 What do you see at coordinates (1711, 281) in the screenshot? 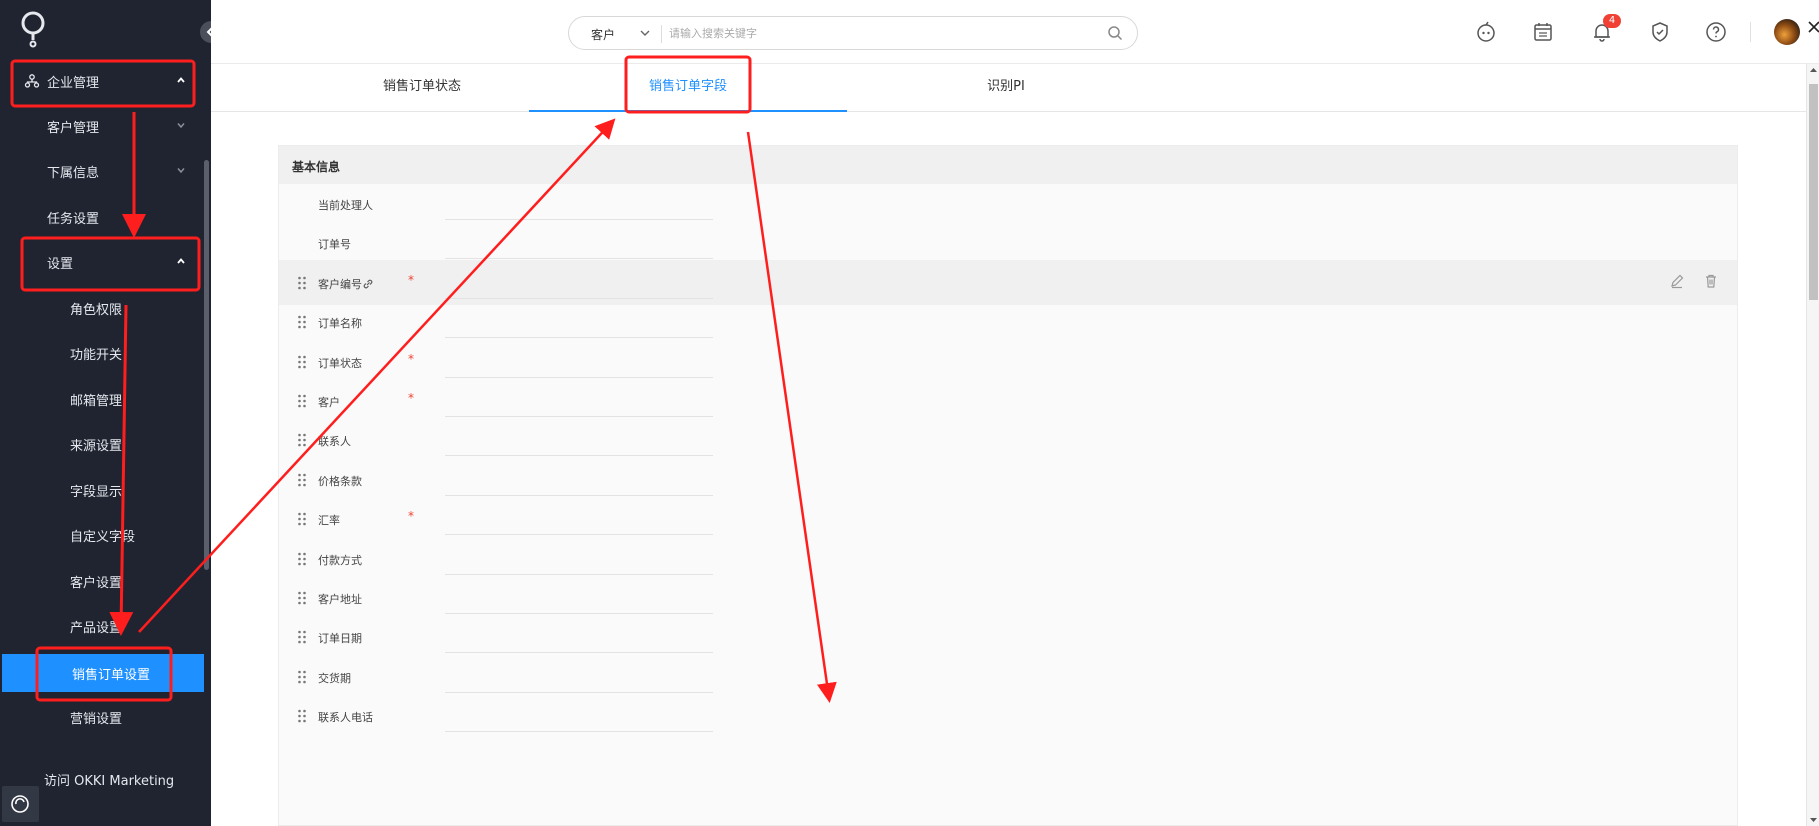
I see `trash-icon` at bounding box center [1711, 281].